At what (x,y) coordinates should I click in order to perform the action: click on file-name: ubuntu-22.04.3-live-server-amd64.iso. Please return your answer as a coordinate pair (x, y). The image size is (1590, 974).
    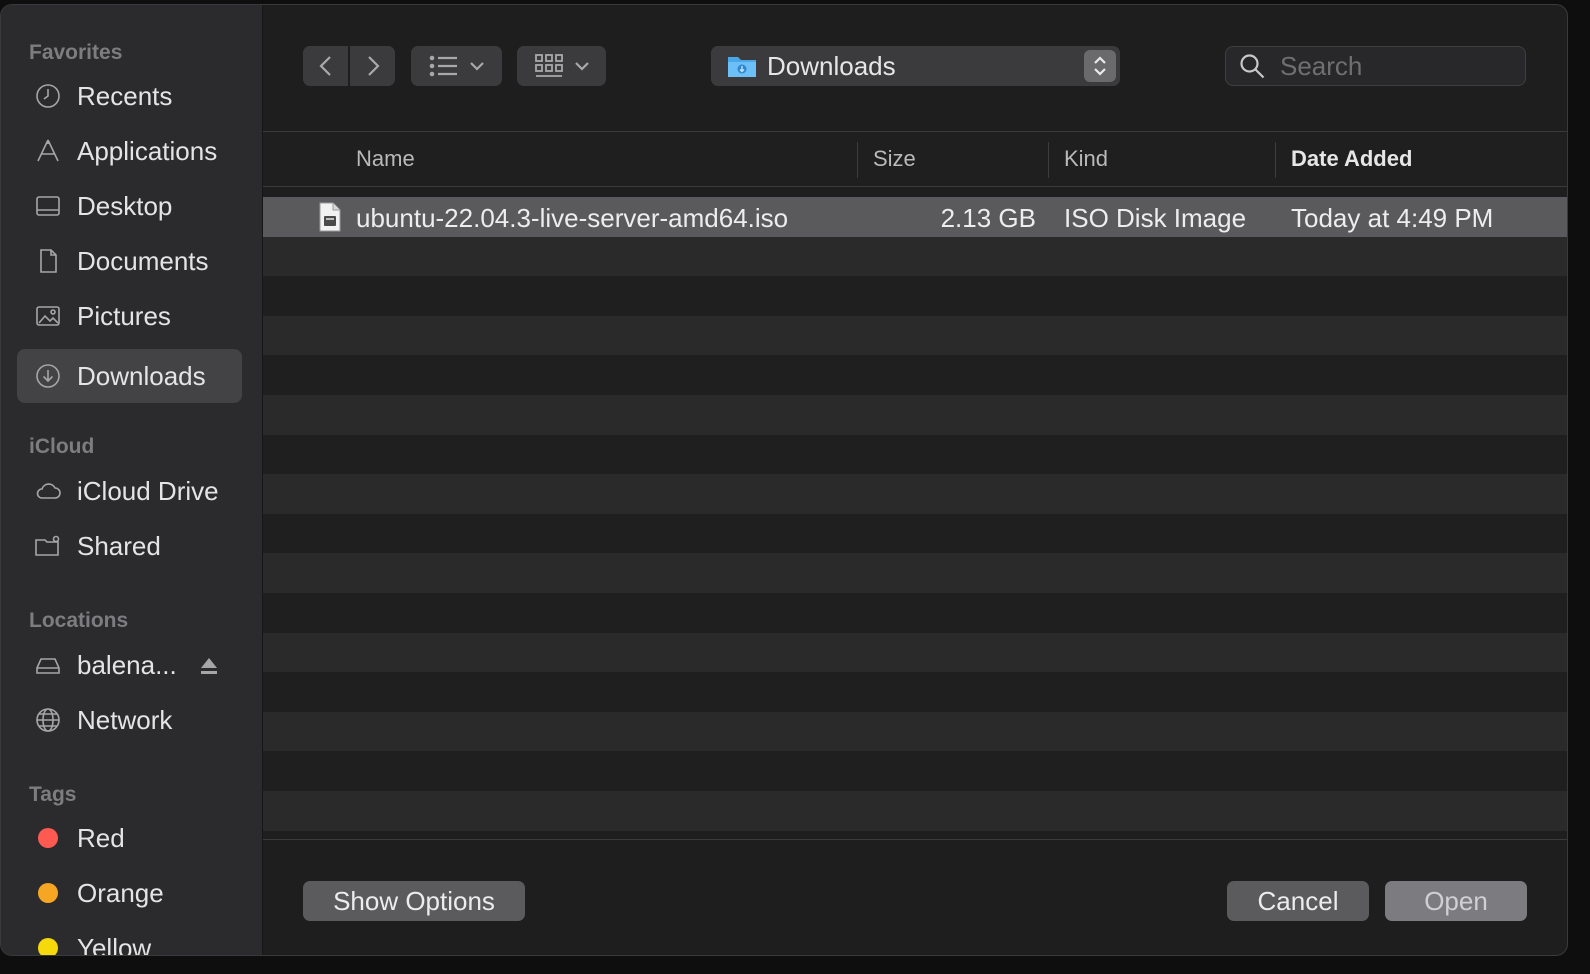
    Looking at the image, I should click on (572, 218).